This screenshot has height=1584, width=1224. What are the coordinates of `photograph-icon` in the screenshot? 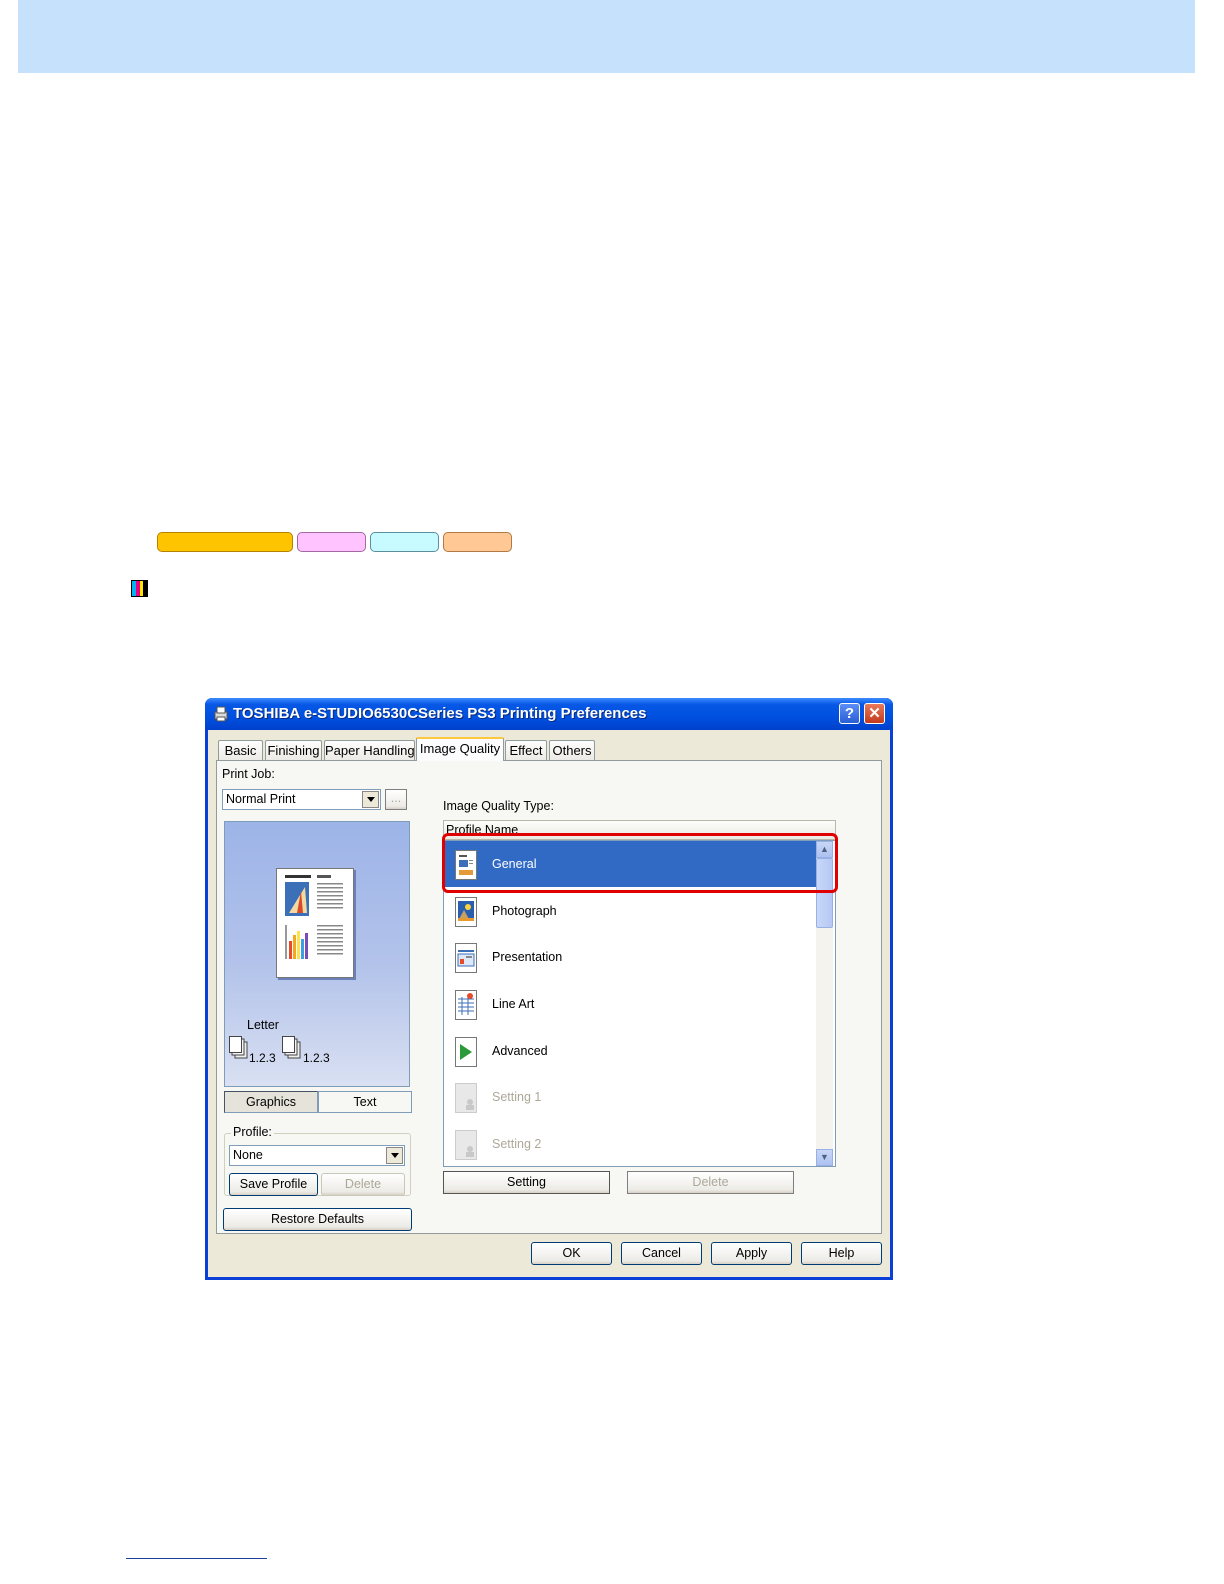 It's located at (466, 912).